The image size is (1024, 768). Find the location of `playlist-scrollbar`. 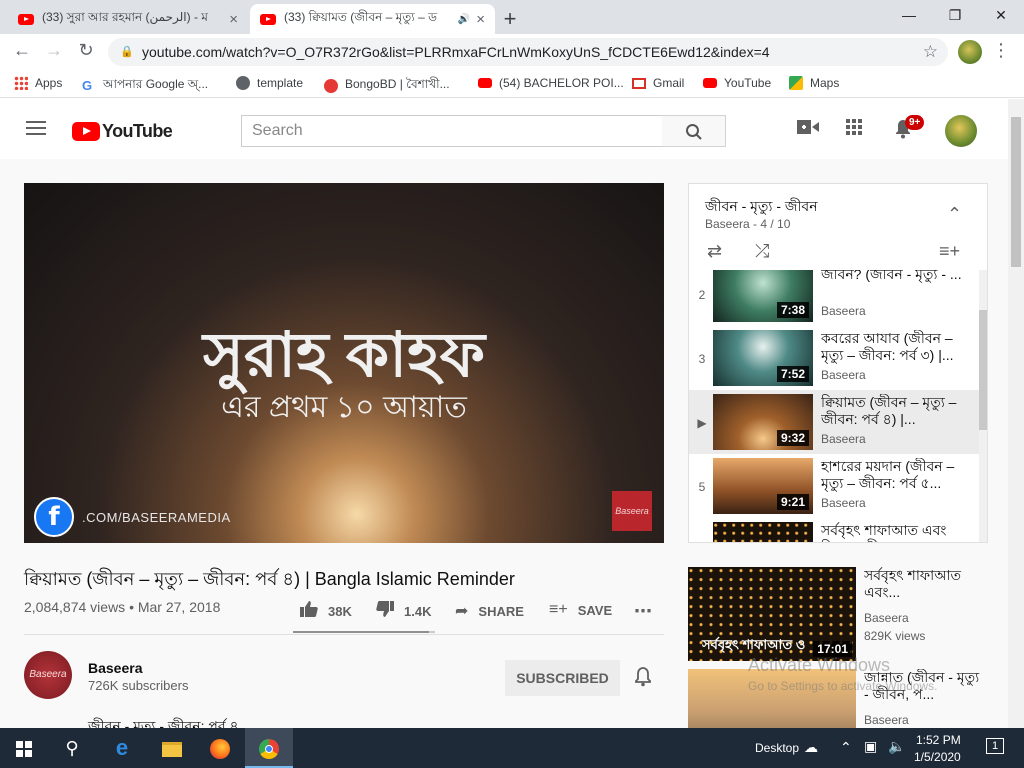

playlist-scrollbar is located at coordinates (983, 406).